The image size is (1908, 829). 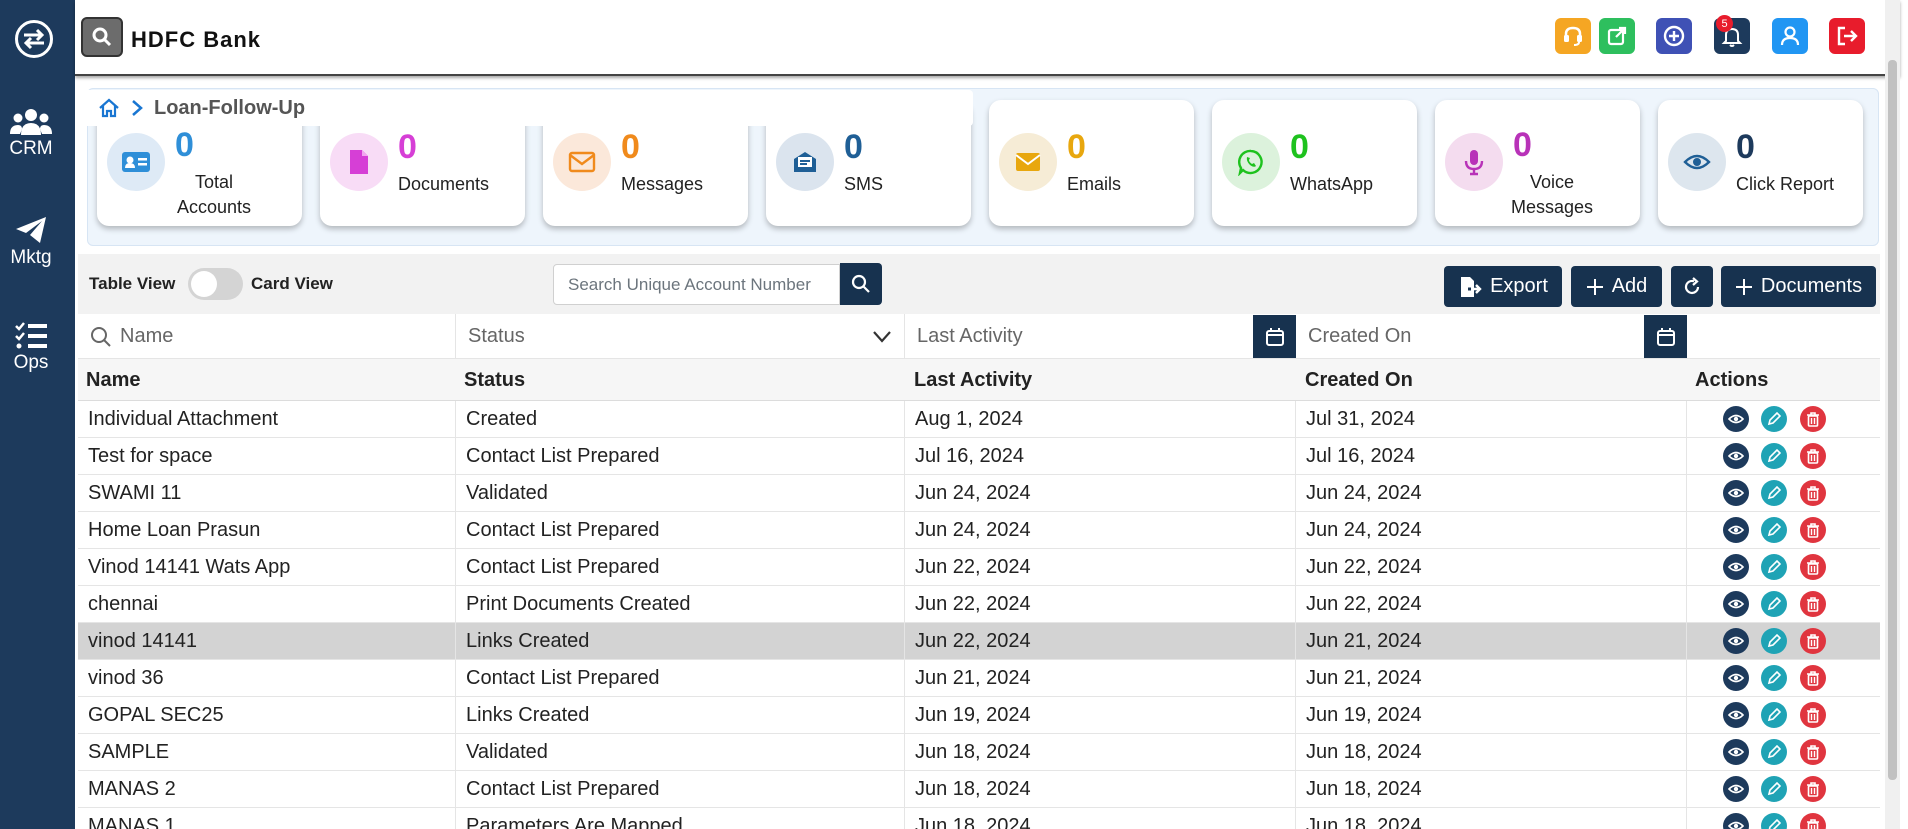 I want to click on table-row: SAMPLE Validated Jun 18, 2024 Jun 18, 2024, so click(x=979, y=752).